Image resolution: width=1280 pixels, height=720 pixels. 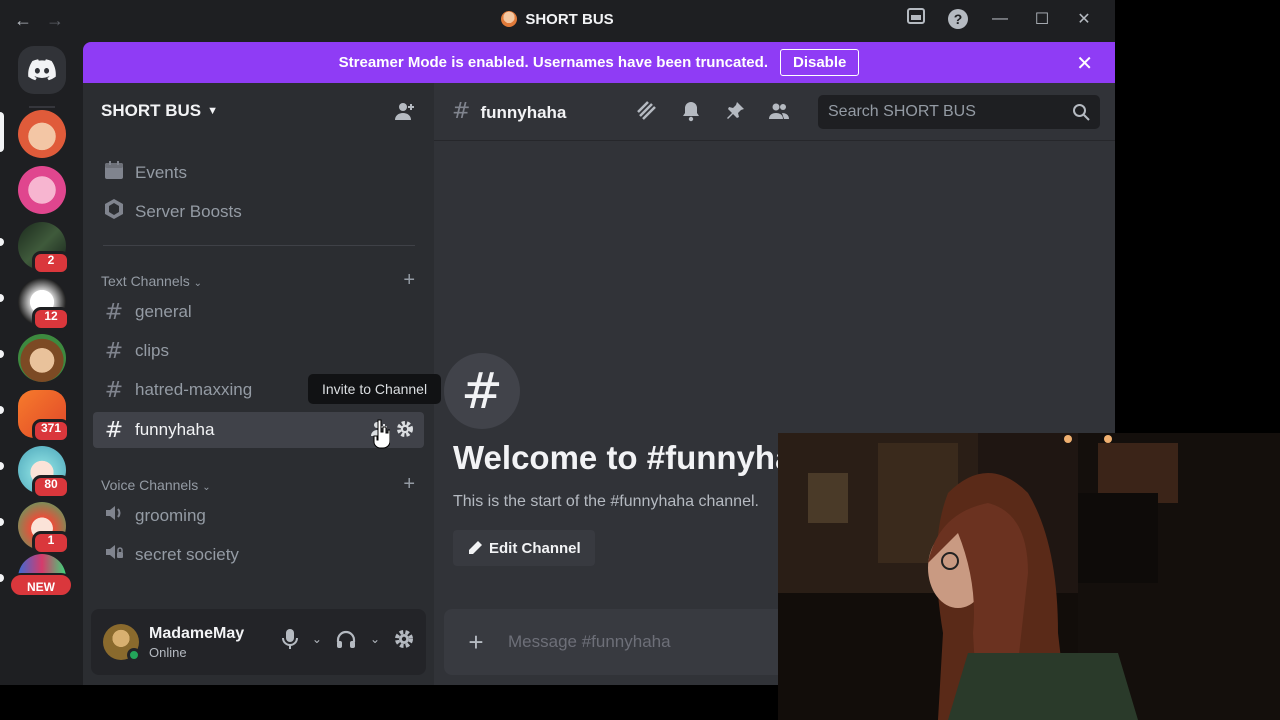 What do you see at coordinates (163, 311) in the screenshot?
I see `channel-label: general` at bounding box center [163, 311].